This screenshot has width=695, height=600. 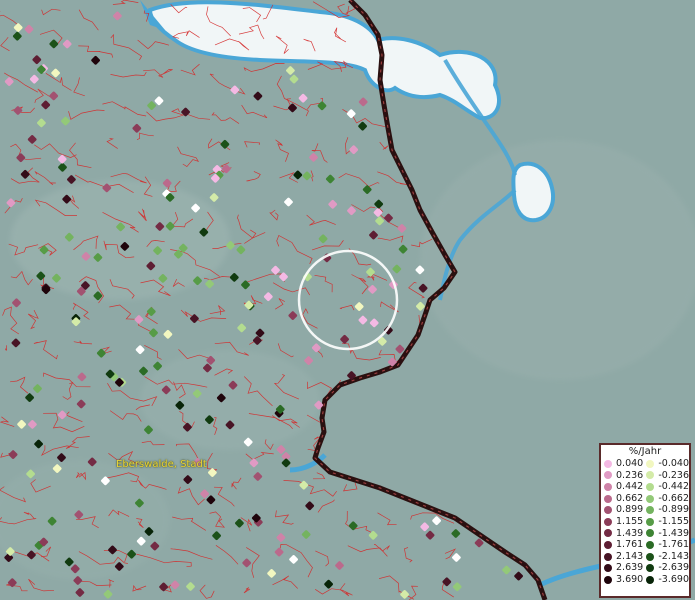 I want to click on legend-entry-positive: 2.143, so click(x=625, y=557).